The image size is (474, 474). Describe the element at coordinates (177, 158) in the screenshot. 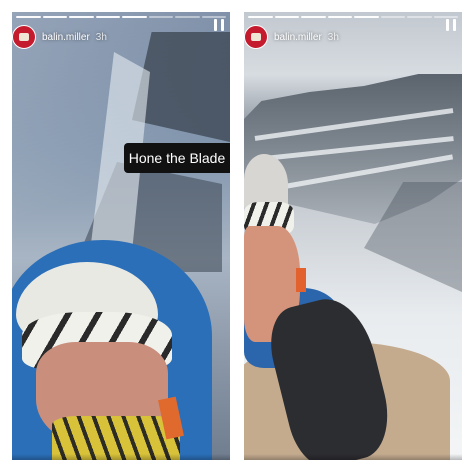

I see `story-caption: Hone the Blade` at that location.